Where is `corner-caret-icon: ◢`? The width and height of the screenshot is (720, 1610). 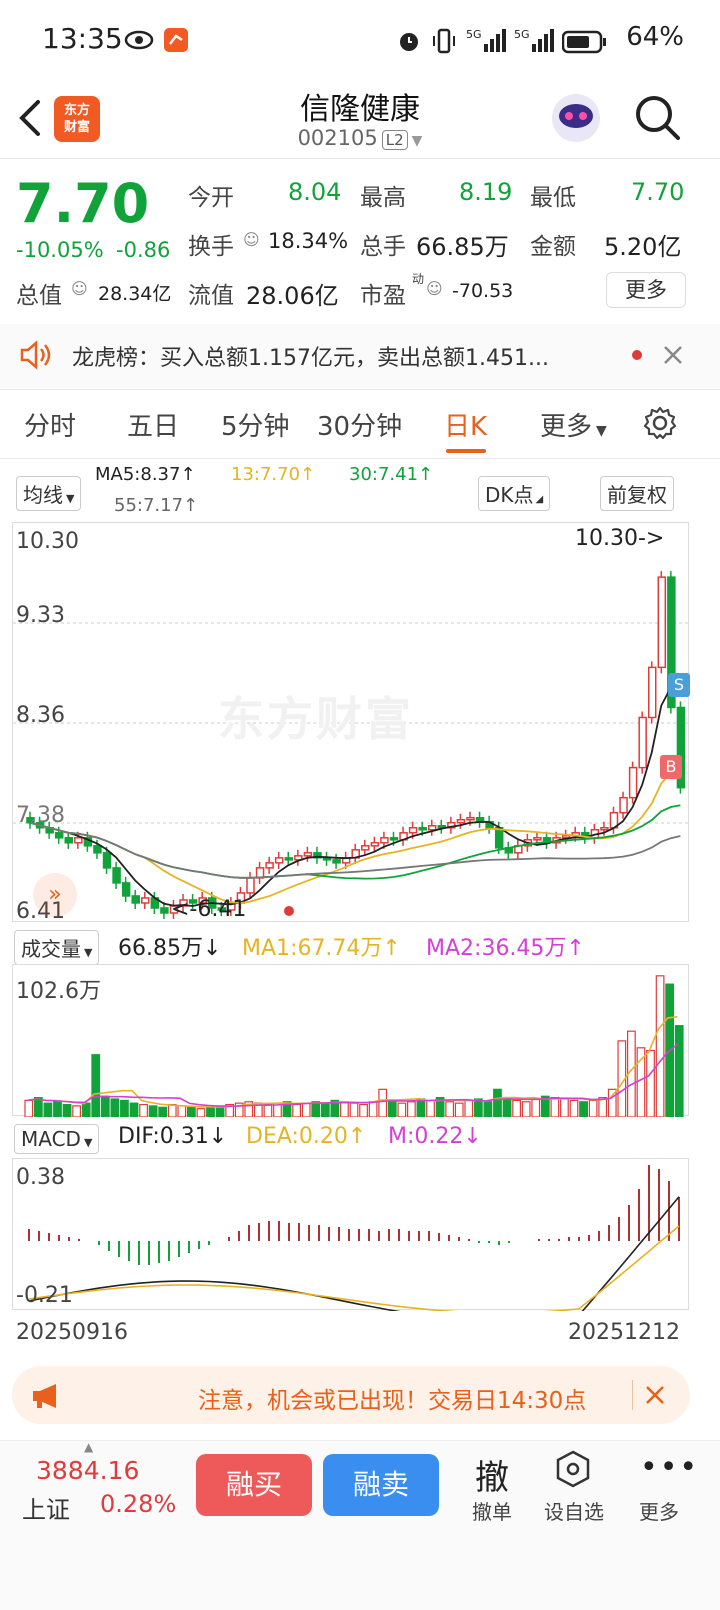
corner-caret-icon: ◢ is located at coordinates (539, 499).